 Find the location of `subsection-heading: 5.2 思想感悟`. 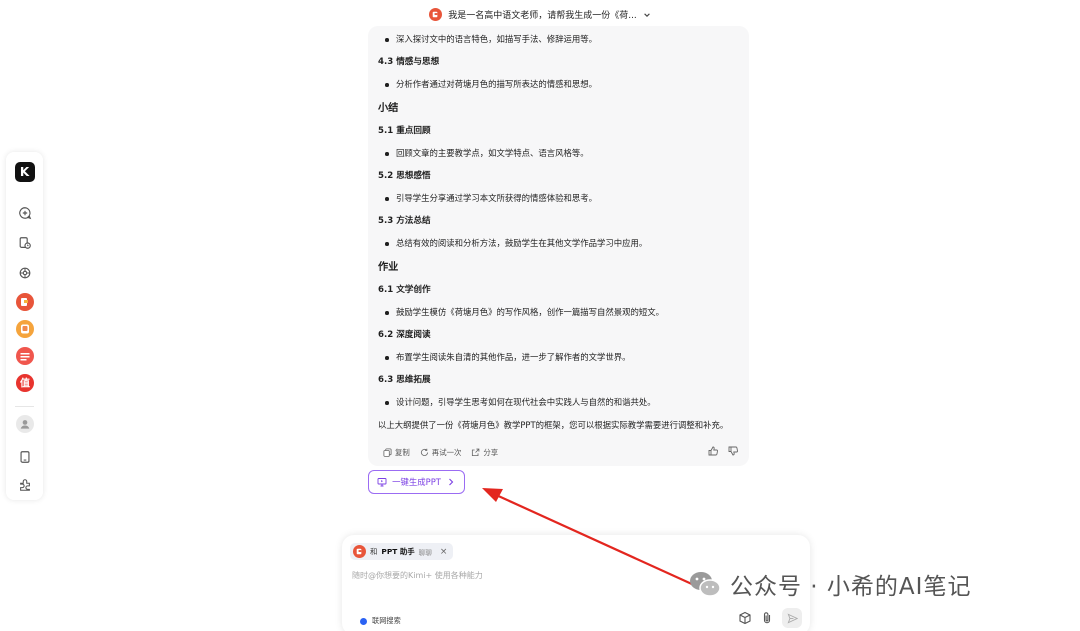

subsection-heading: 5.2 思想感悟 is located at coordinates (404, 176).